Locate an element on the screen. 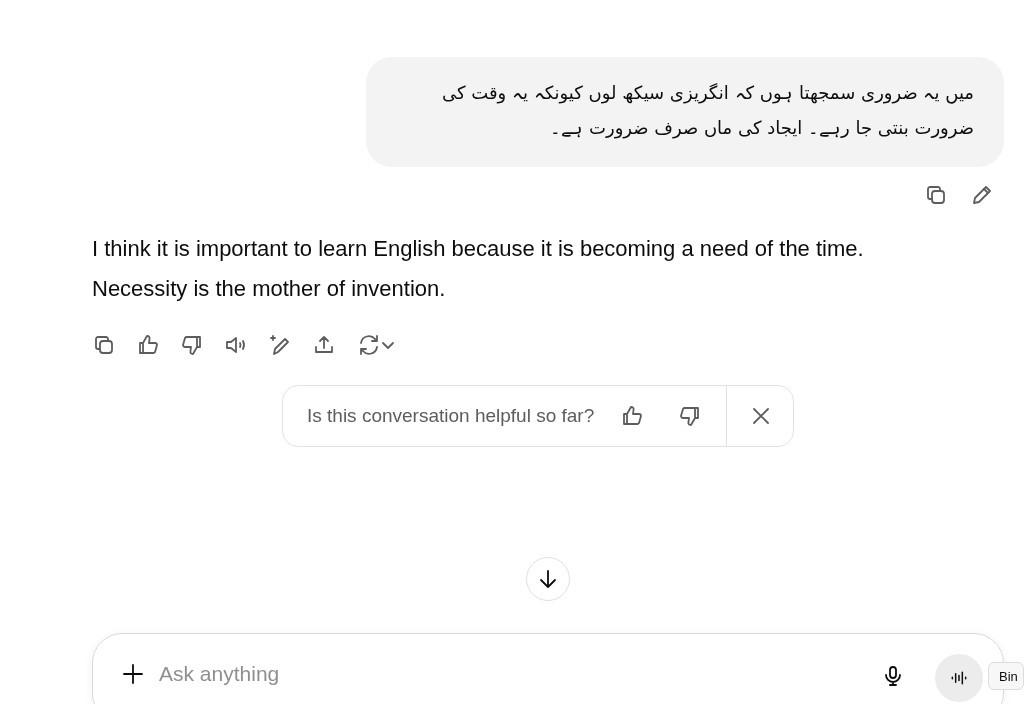 This screenshot has height=704, width=1024. voice-button is located at coordinates (959, 678).